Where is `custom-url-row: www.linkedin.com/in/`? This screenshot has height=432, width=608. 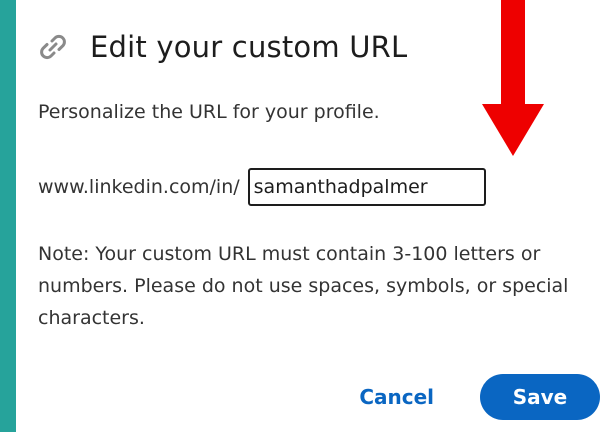
custom-url-row: www.linkedin.com/in/ is located at coordinates (262, 187).